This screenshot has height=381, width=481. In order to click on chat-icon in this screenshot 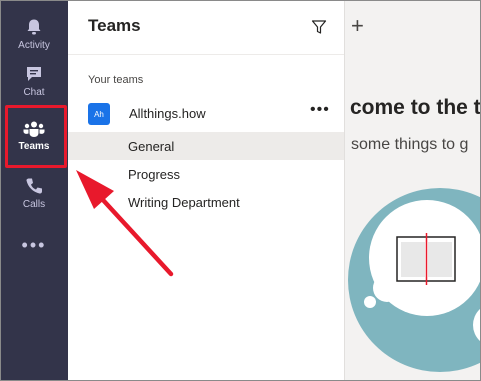, I will do `click(34, 73)`.